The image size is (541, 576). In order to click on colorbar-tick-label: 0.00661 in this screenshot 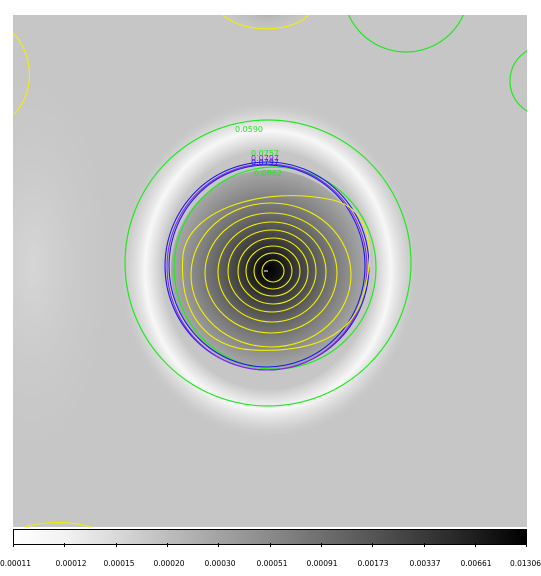, I will do `click(476, 563)`.